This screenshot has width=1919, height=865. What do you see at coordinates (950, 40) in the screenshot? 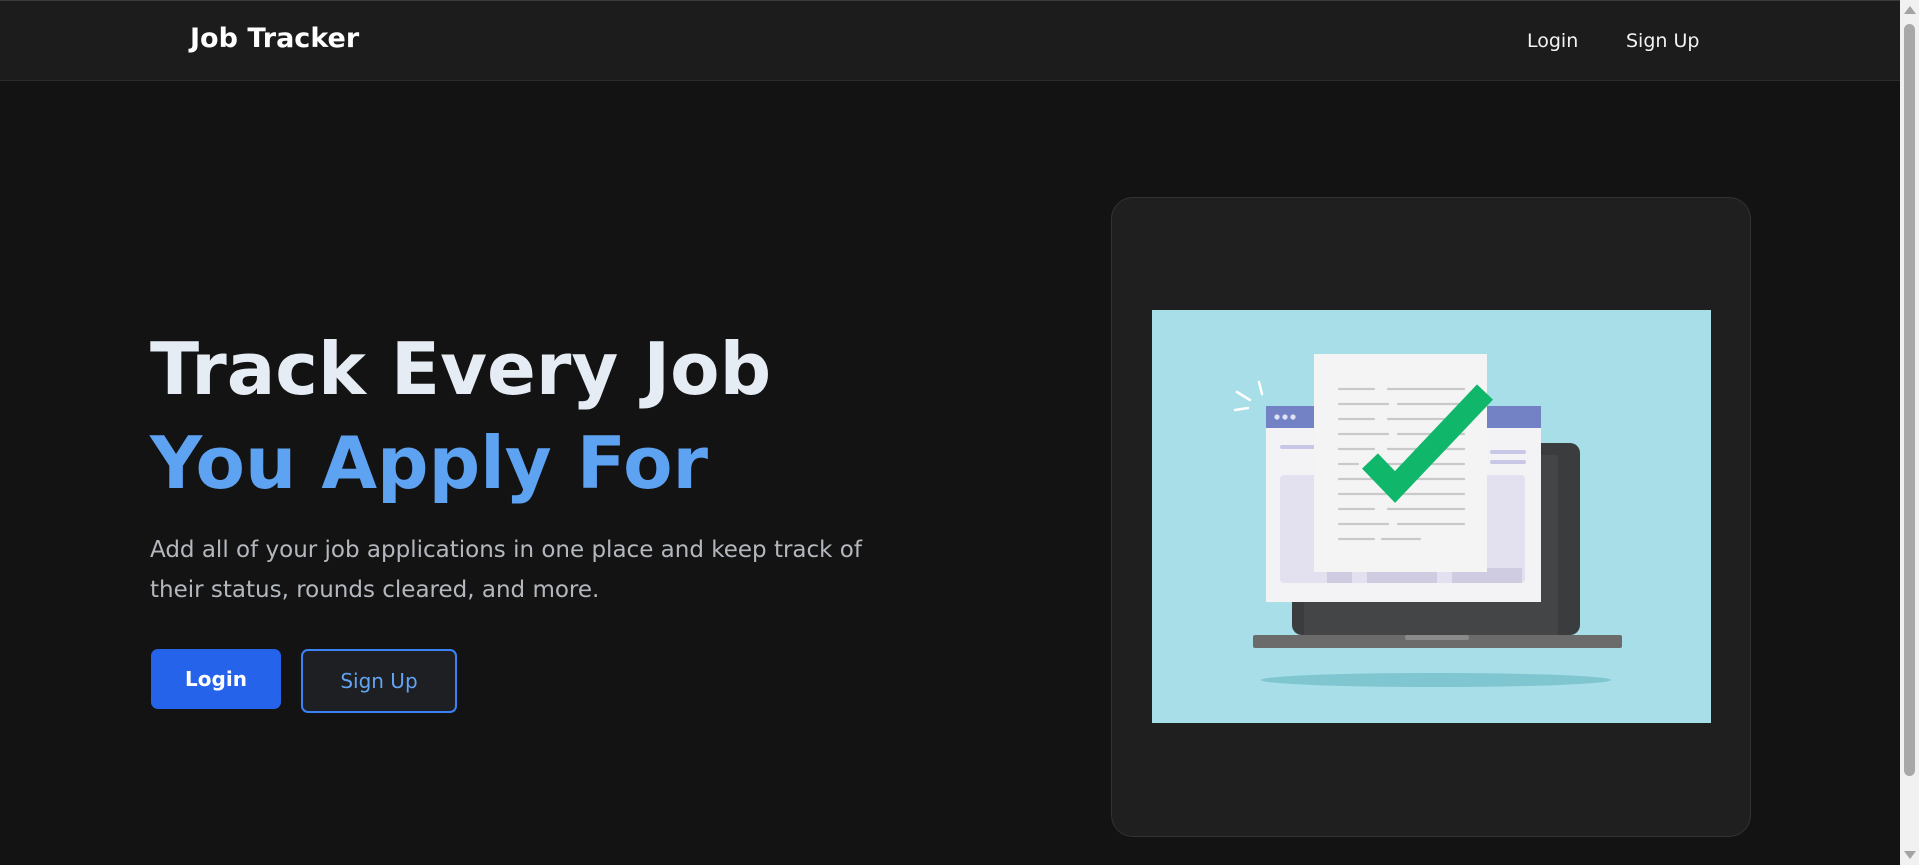
I see `navbar: Job Tracker Login Sign Up` at bounding box center [950, 40].